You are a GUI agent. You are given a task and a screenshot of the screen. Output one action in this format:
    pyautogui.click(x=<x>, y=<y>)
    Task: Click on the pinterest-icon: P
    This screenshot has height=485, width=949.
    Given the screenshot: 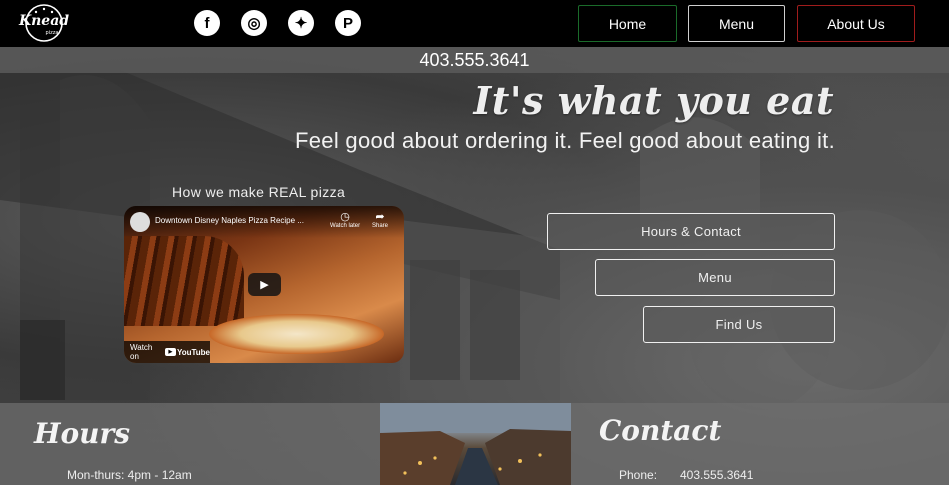 What is the action you would take?
    pyautogui.click(x=348, y=23)
    